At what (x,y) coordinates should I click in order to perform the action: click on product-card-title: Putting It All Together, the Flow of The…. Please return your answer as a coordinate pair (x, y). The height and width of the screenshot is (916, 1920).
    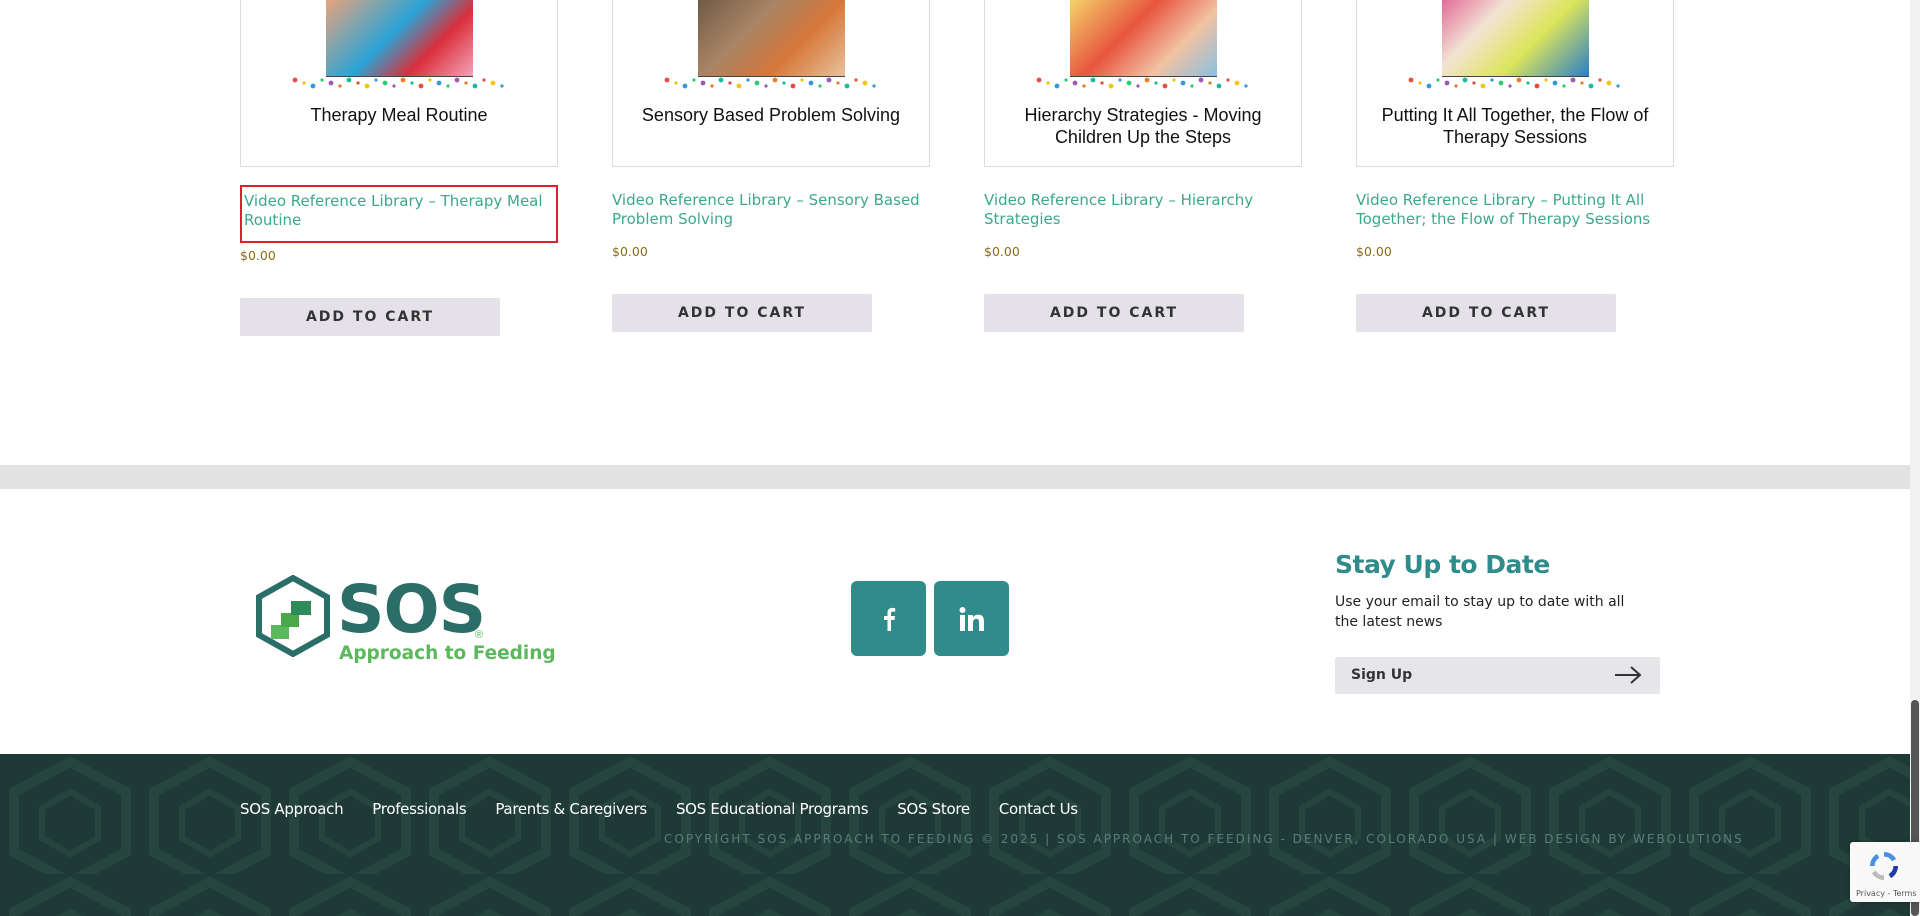
    Looking at the image, I should click on (1515, 126).